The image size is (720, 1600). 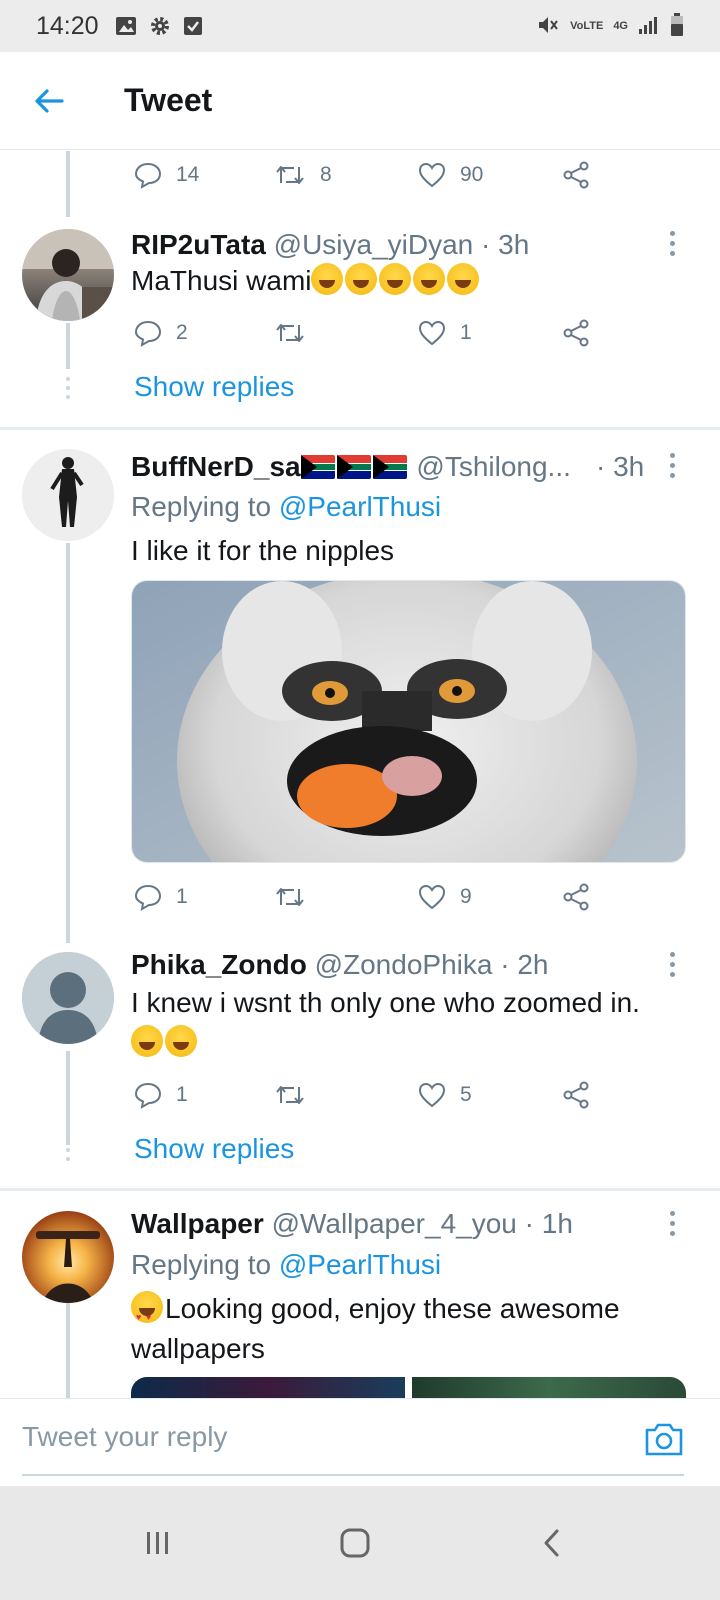 I want to click on recent-apps-button, so click(x=158, y=1543).